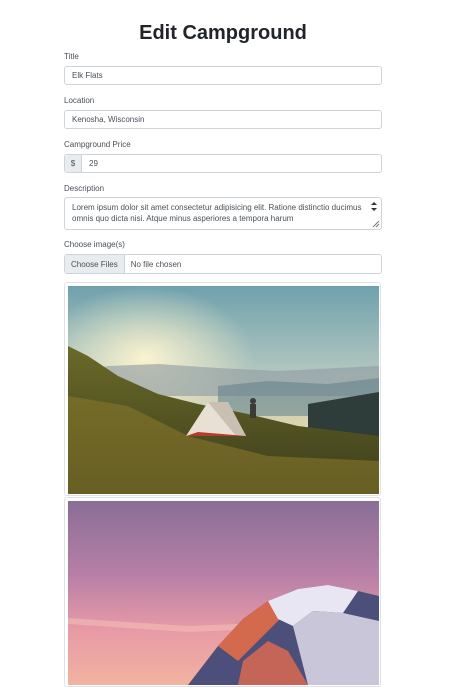 The width and height of the screenshot is (461, 687). Describe the element at coordinates (223, 119) in the screenshot. I see `location-input: Kenosha, Wisconsin` at that location.